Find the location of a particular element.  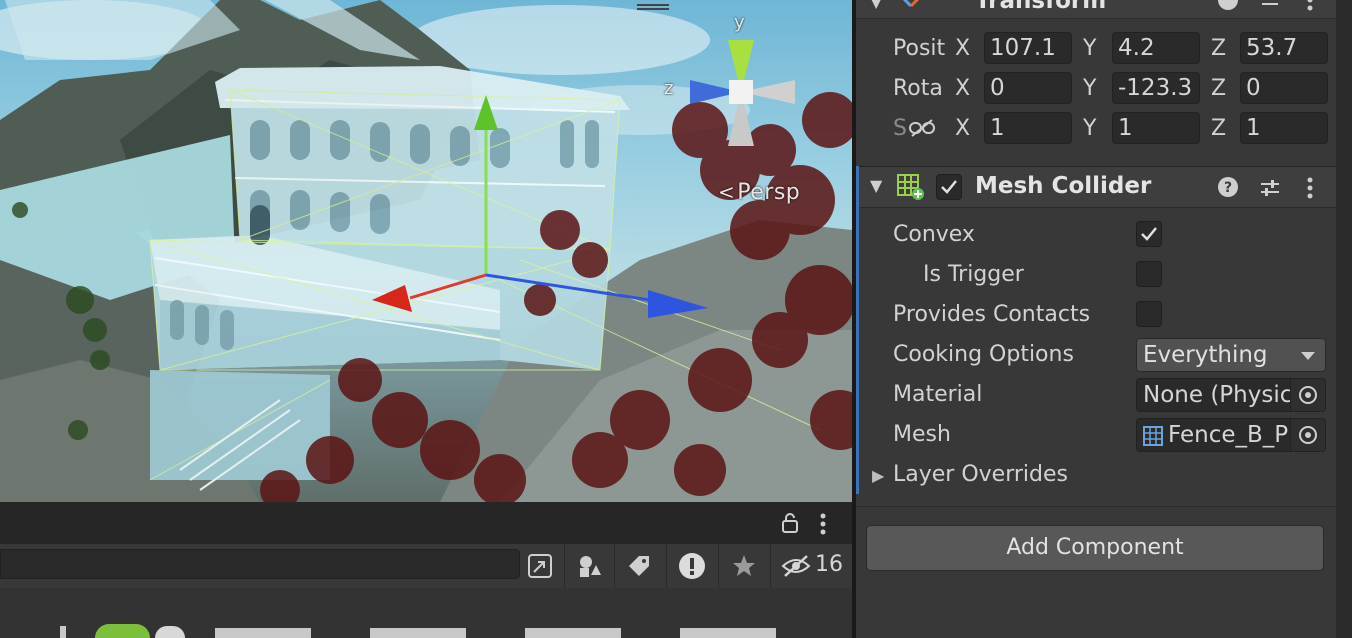

hidden-packages-button: 16 is located at coordinates (811, 566).